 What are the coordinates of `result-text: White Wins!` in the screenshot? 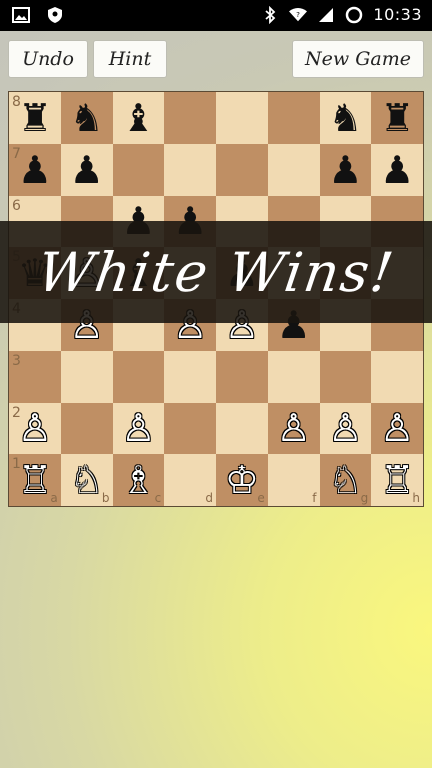 It's located at (216, 272).